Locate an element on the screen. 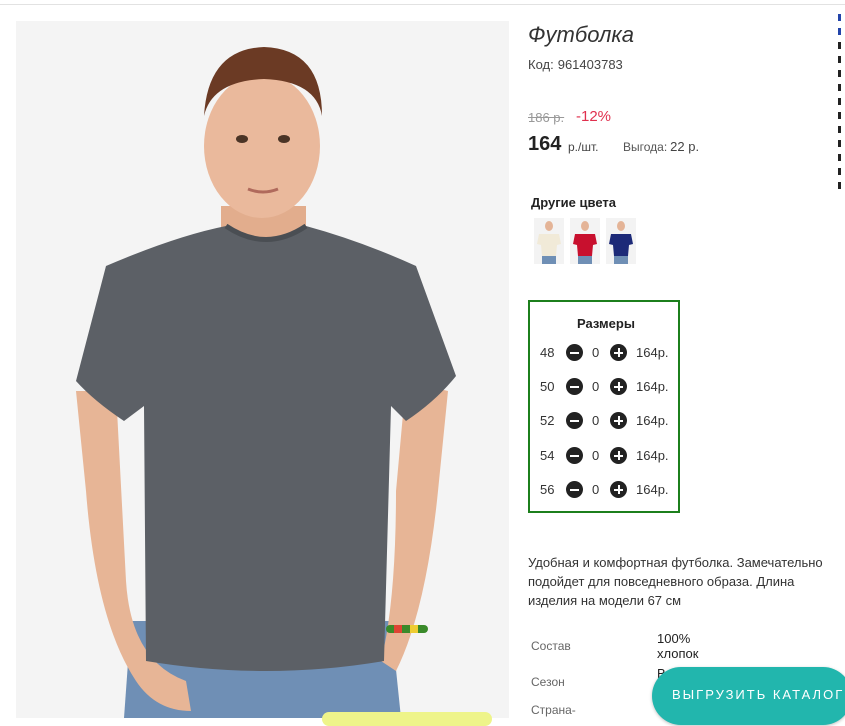  description-line: изделия на модели 67 см is located at coordinates (605, 600).